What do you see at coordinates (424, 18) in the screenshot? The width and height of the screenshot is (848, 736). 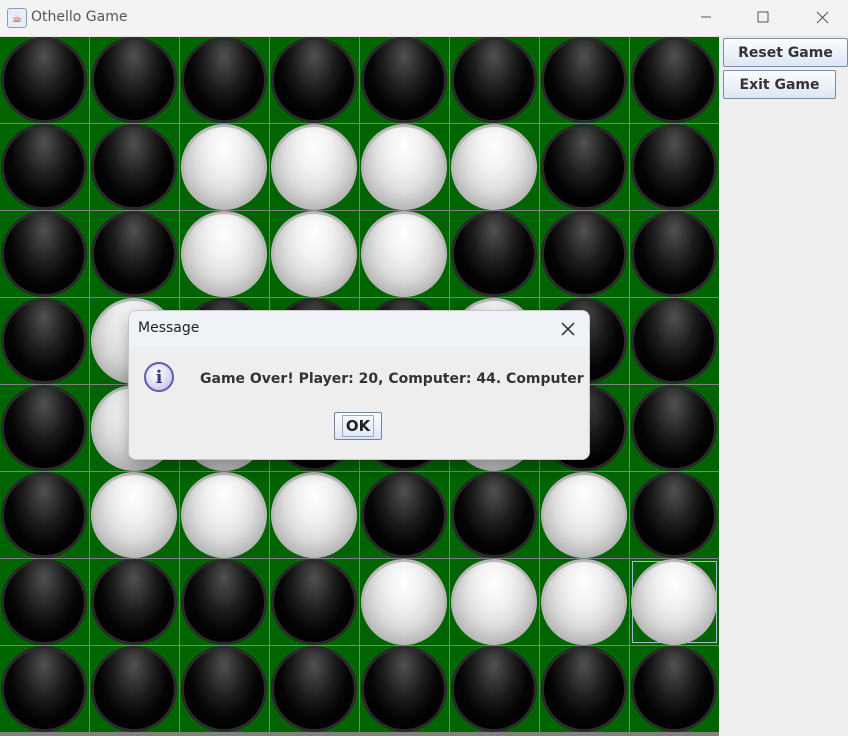 I see `window-titlebar: ☕ Othello Game` at bounding box center [424, 18].